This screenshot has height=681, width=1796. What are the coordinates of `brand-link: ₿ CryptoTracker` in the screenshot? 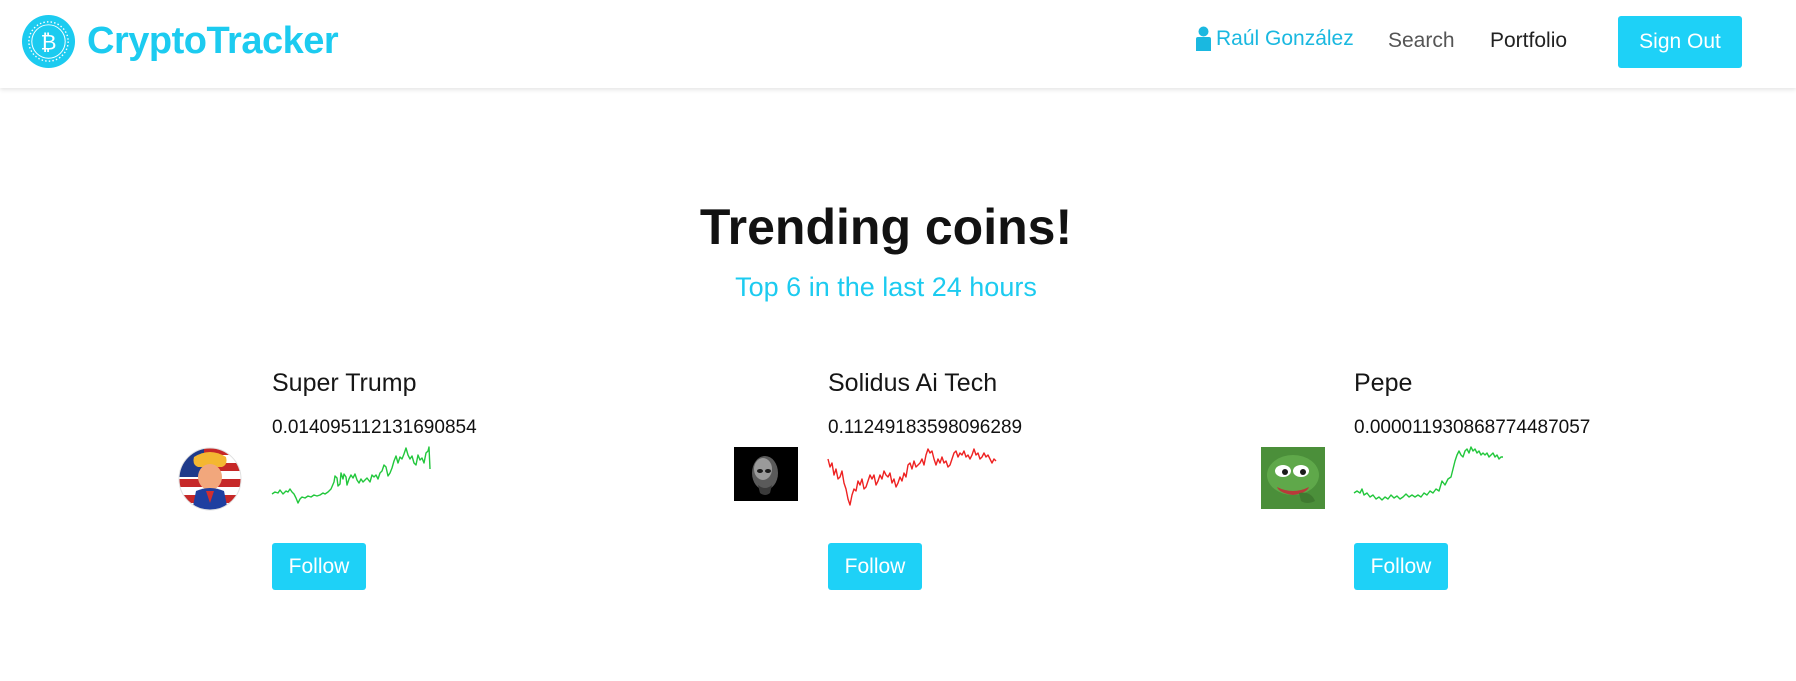 It's located at (180, 41).